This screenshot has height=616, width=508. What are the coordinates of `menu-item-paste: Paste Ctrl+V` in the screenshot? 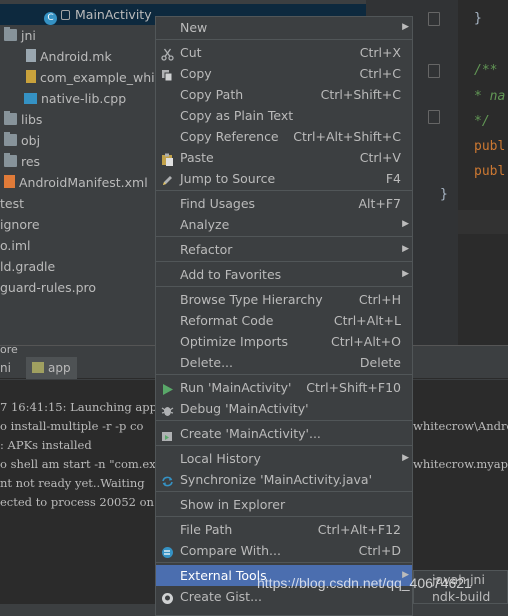 It's located at (284, 157).